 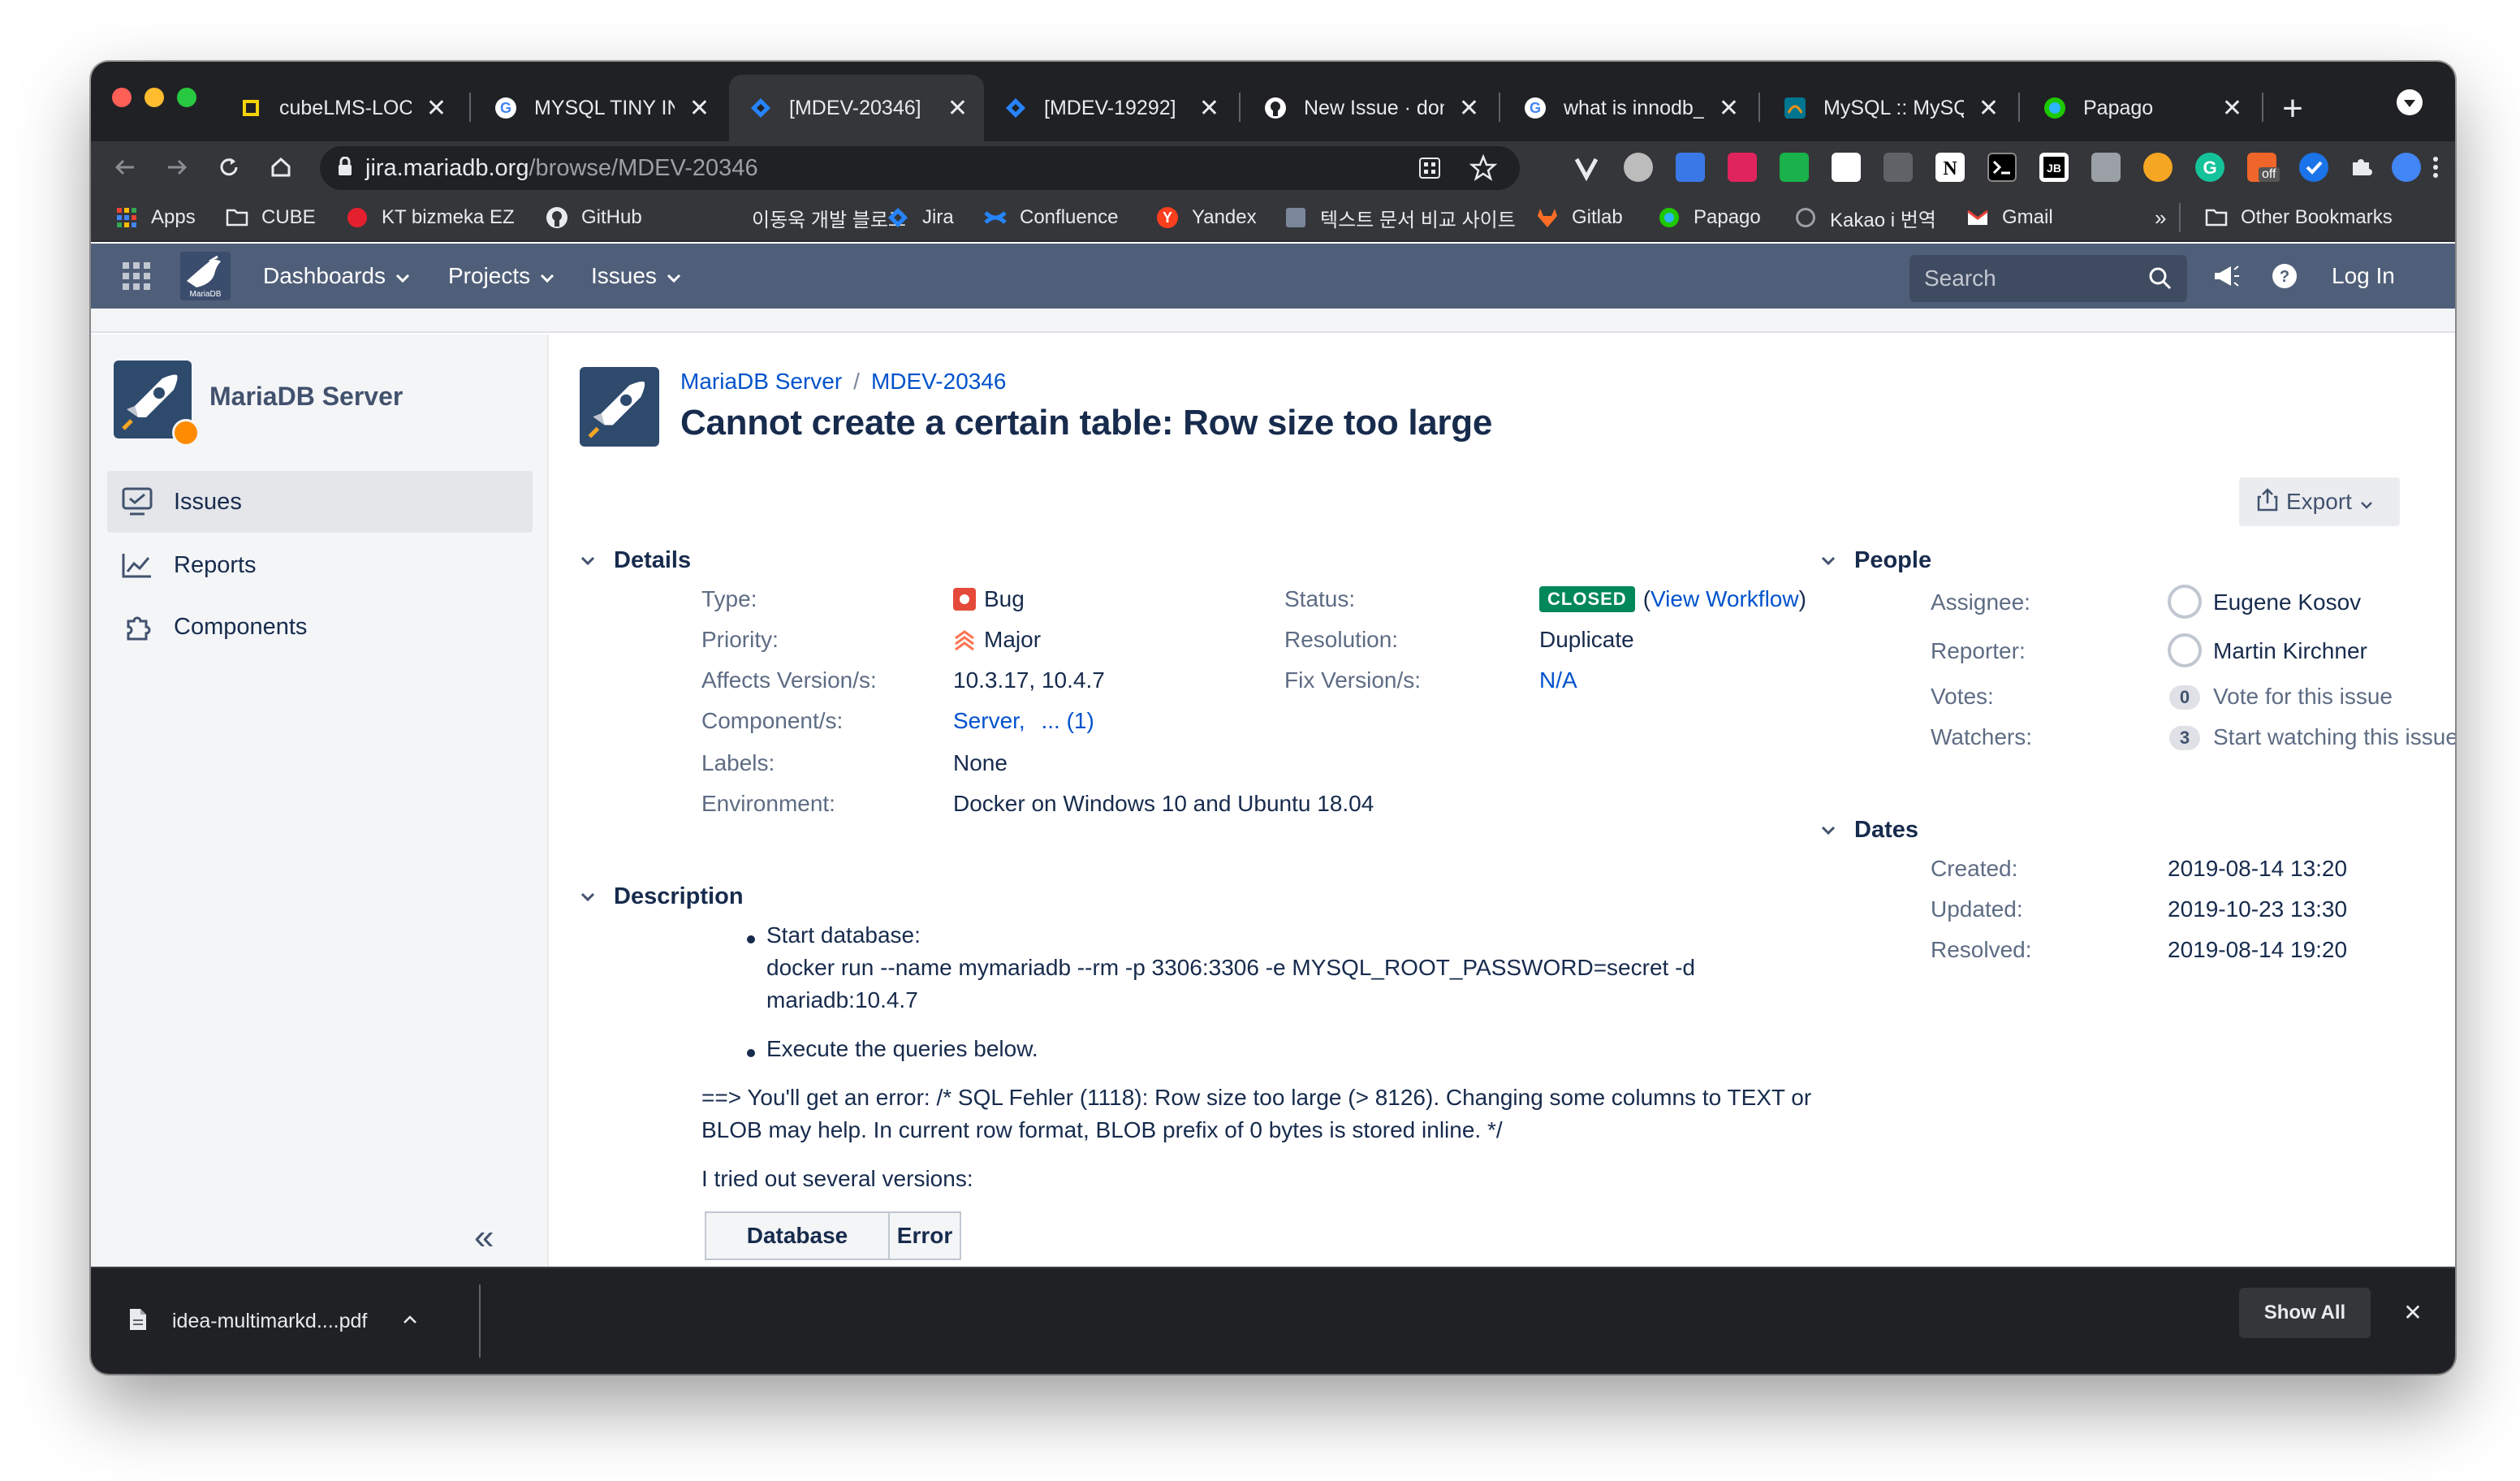 What do you see at coordinates (2361, 167) in the screenshot?
I see `puzzle-icon` at bounding box center [2361, 167].